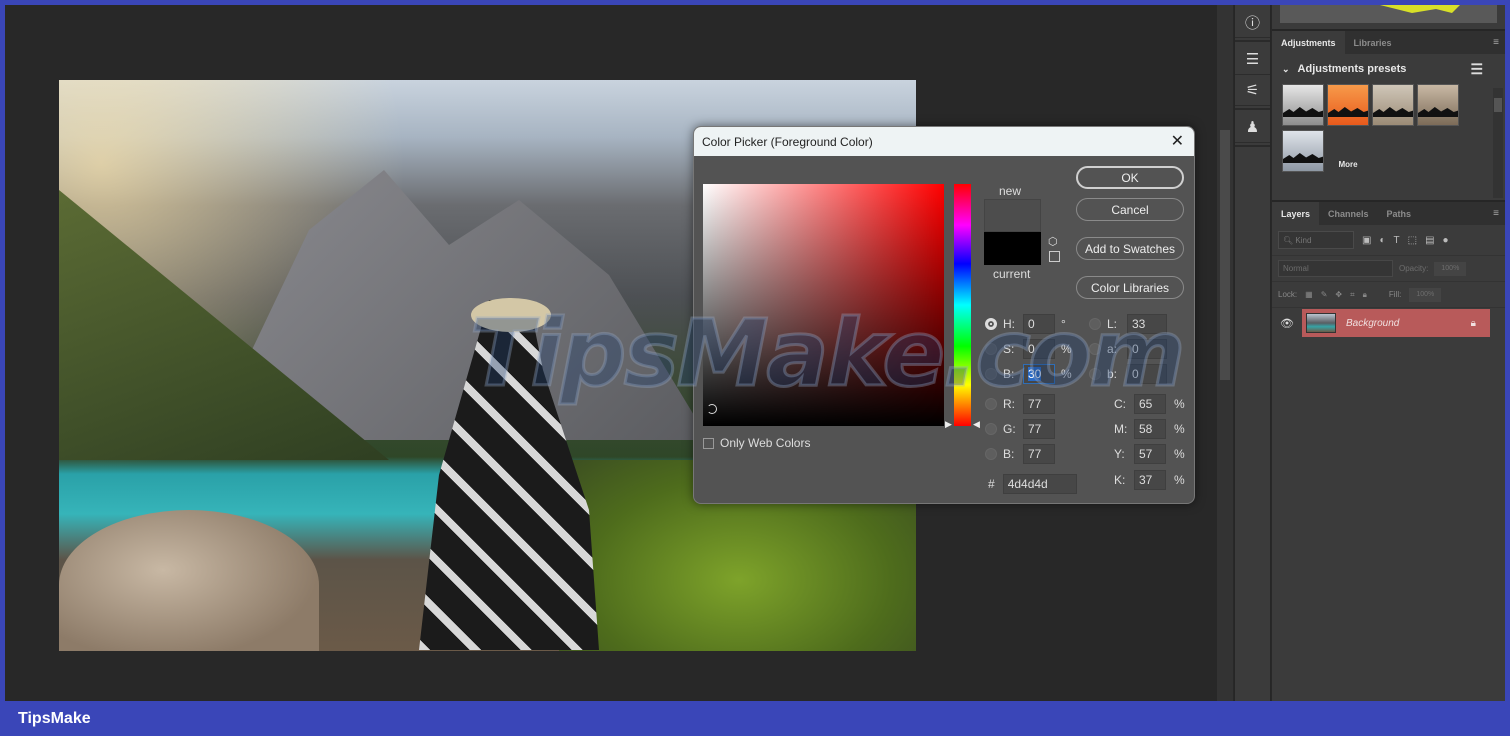 Image resolution: width=1510 pixels, height=736 pixels. I want to click on input-c: 65, so click(1150, 404).